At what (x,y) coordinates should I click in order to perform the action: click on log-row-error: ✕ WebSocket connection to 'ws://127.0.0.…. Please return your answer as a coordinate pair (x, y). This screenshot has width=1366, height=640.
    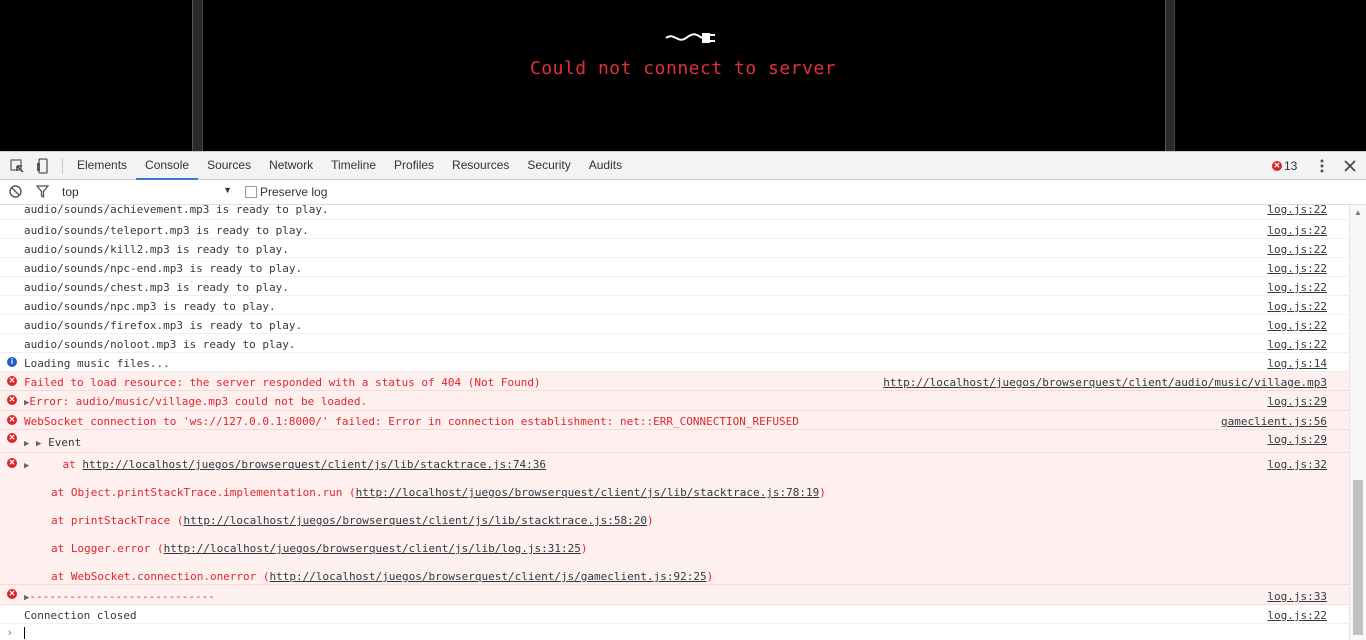
    Looking at the image, I should click on (674, 420).